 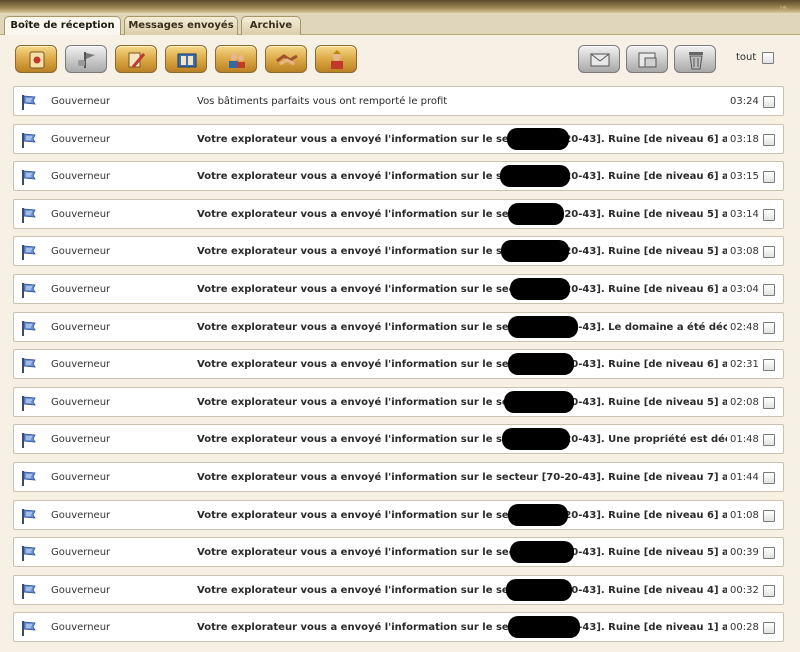 I want to click on select-all-label: tout, so click(x=746, y=57).